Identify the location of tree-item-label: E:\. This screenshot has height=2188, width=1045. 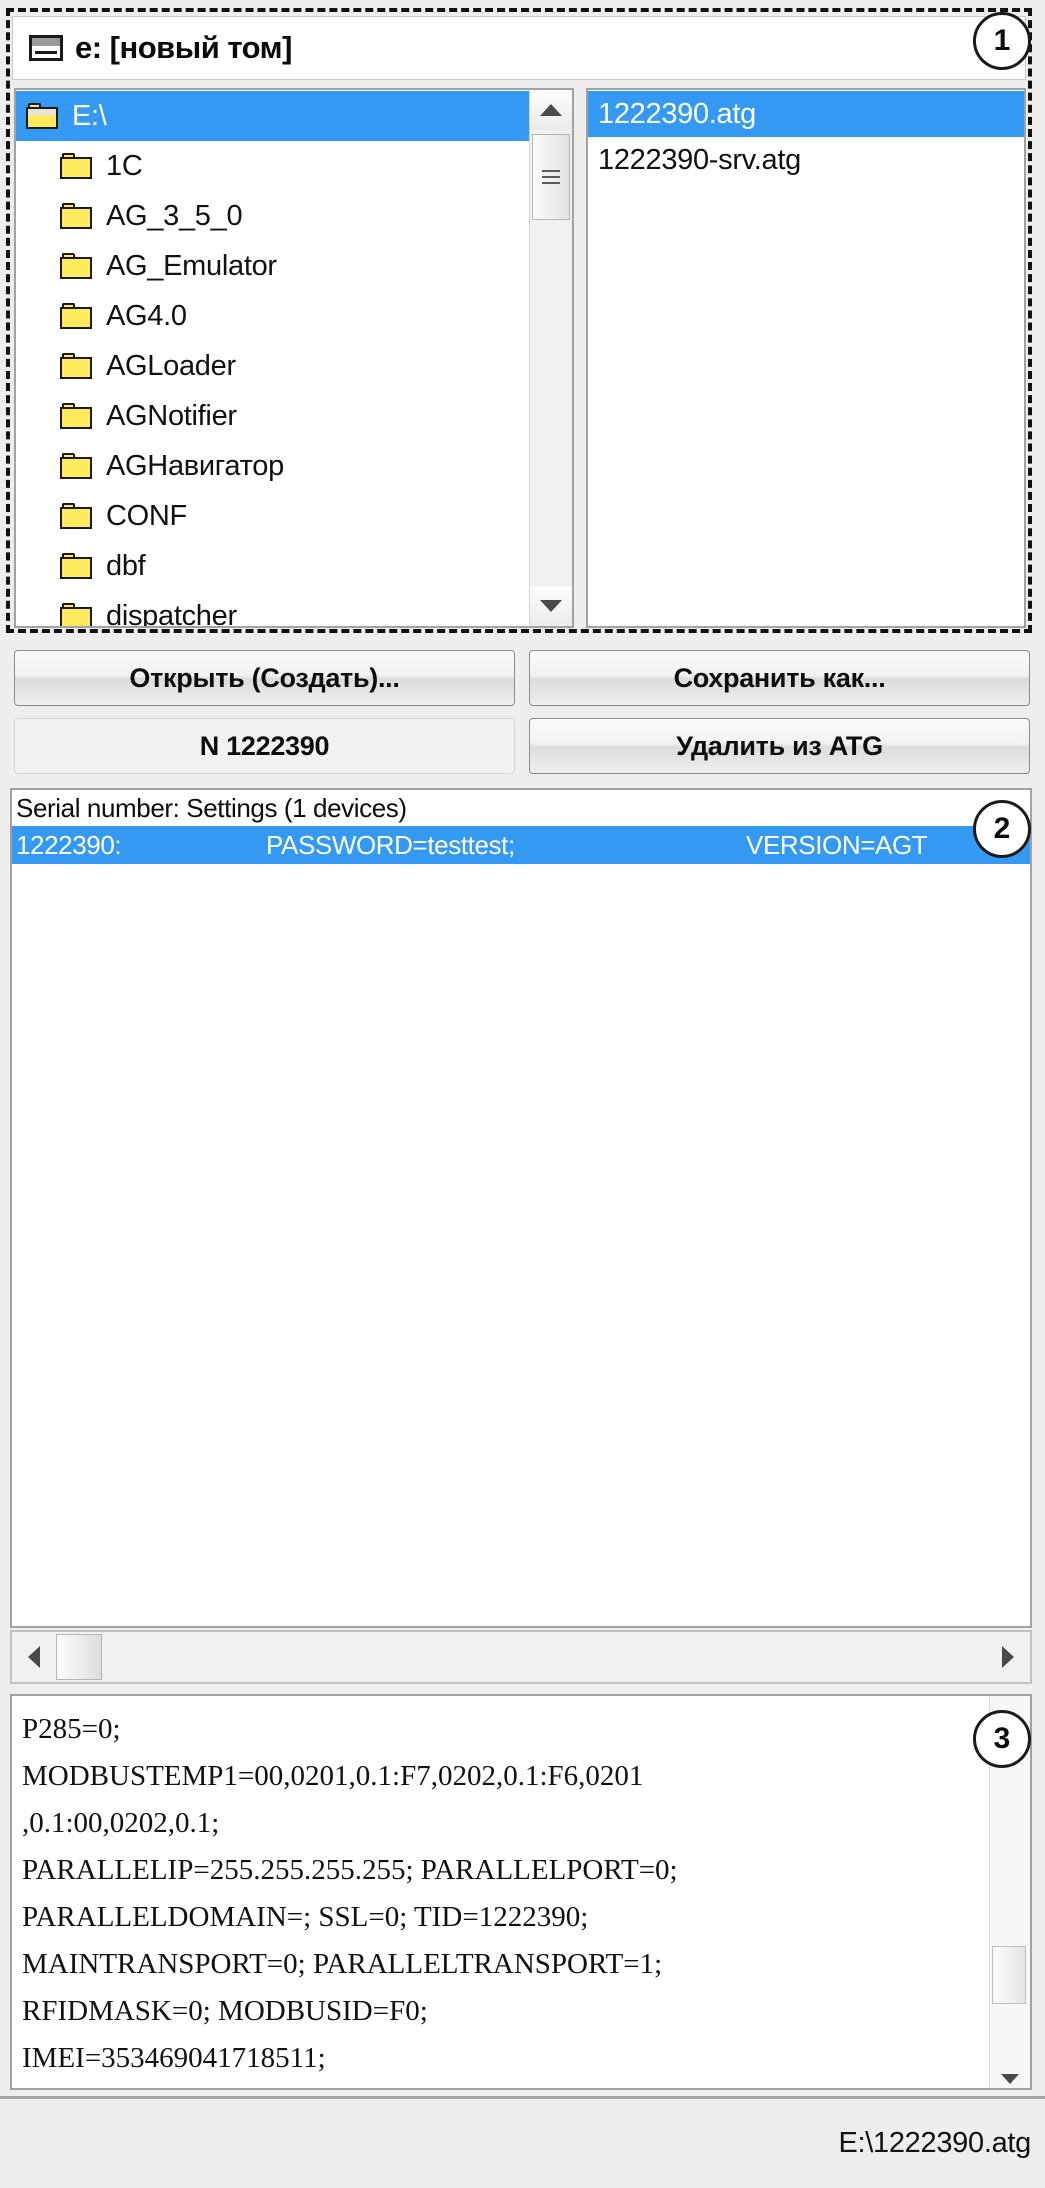
(89, 115).